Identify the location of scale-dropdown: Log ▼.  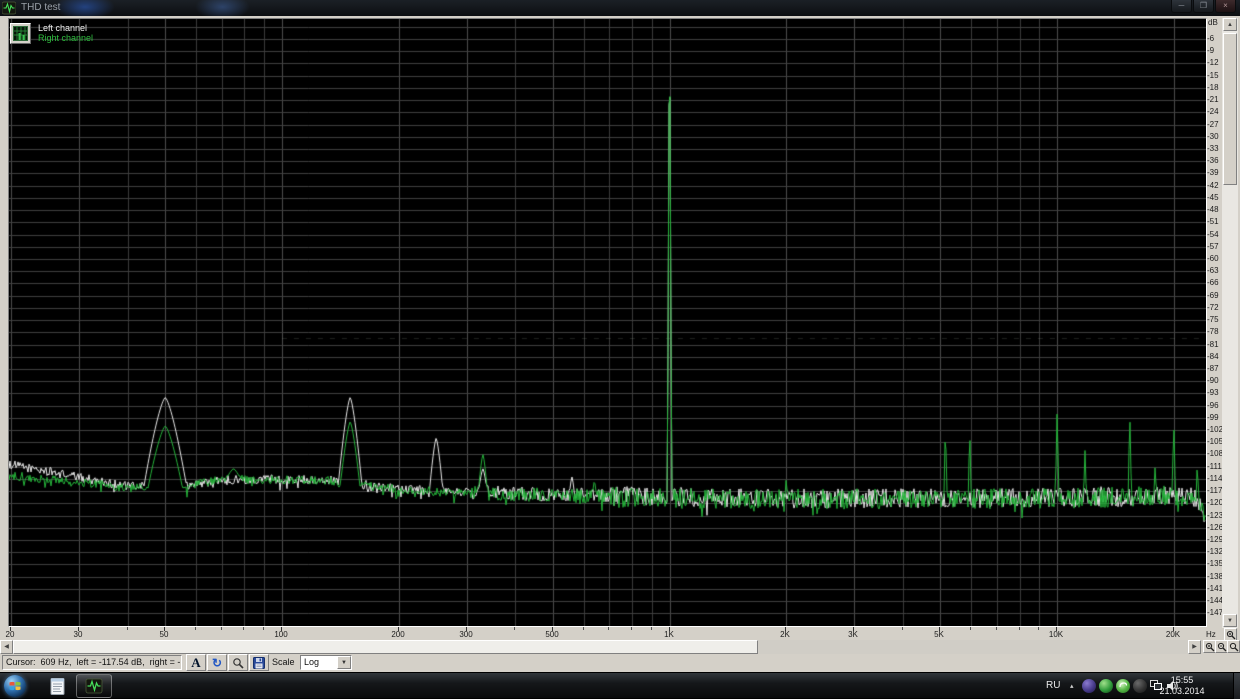
(326, 662).